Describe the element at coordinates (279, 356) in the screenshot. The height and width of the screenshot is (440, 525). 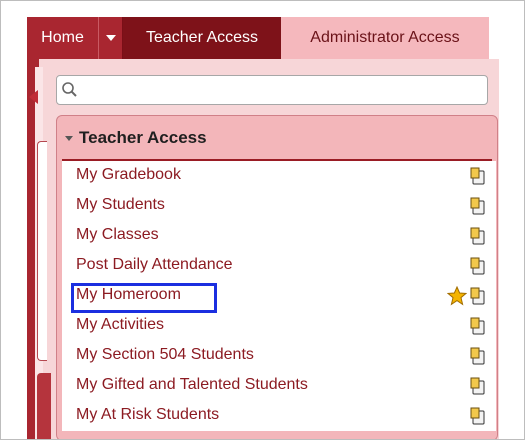
I see `menu-item-my-section-504-students: My Section 504 Students` at that location.